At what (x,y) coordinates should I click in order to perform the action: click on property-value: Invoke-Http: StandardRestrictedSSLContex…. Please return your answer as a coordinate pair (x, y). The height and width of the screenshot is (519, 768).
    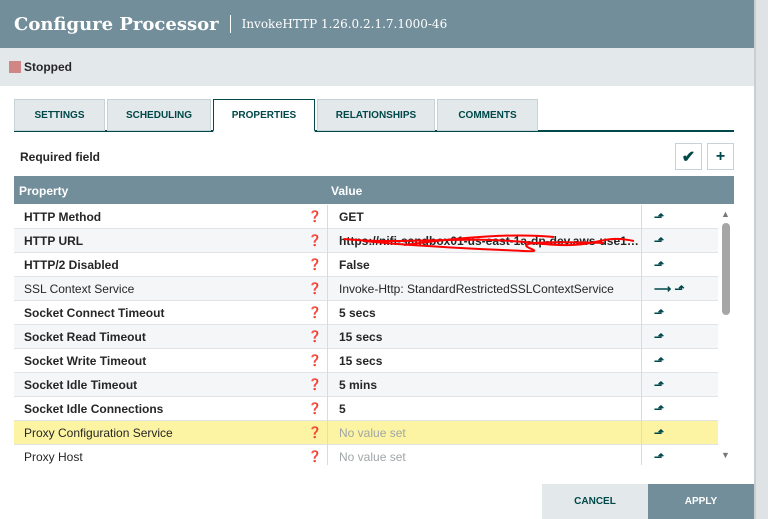
    Looking at the image, I should click on (486, 289).